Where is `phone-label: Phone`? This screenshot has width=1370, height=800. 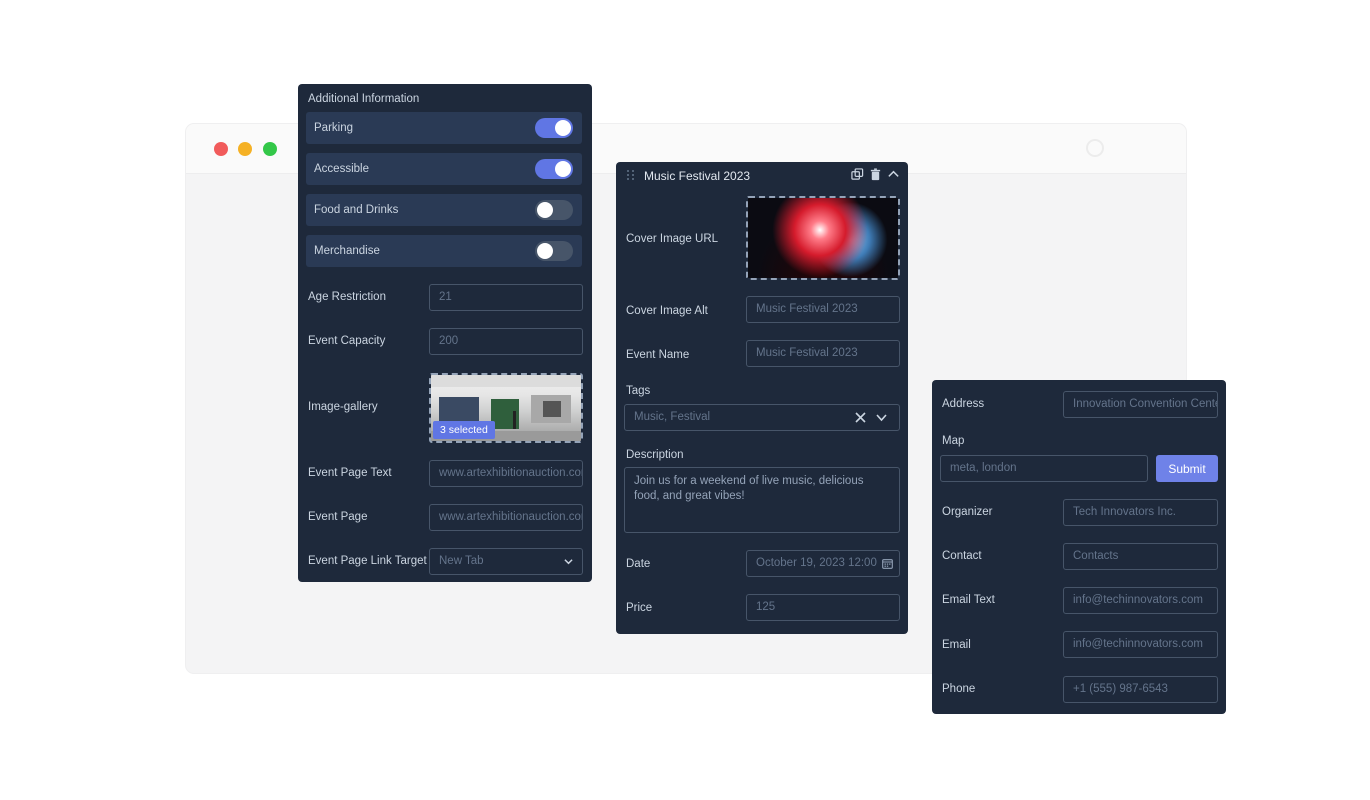 phone-label: Phone is located at coordinates (959, 689).